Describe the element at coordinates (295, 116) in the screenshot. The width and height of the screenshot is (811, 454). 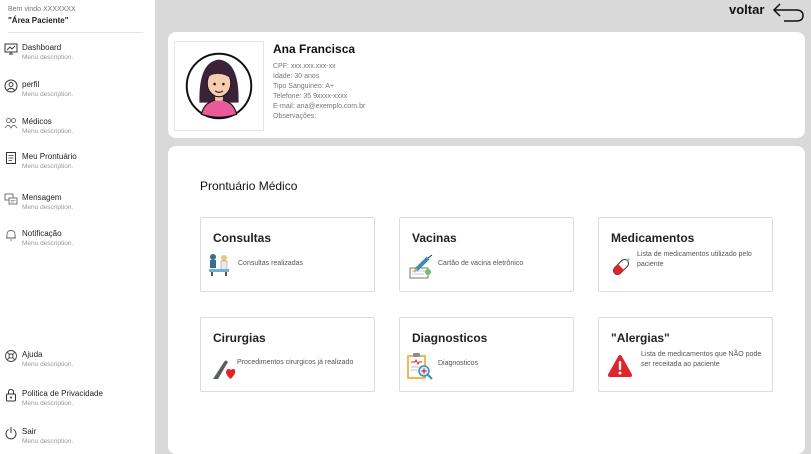
I see `patient-notes: Observações:` at that location.